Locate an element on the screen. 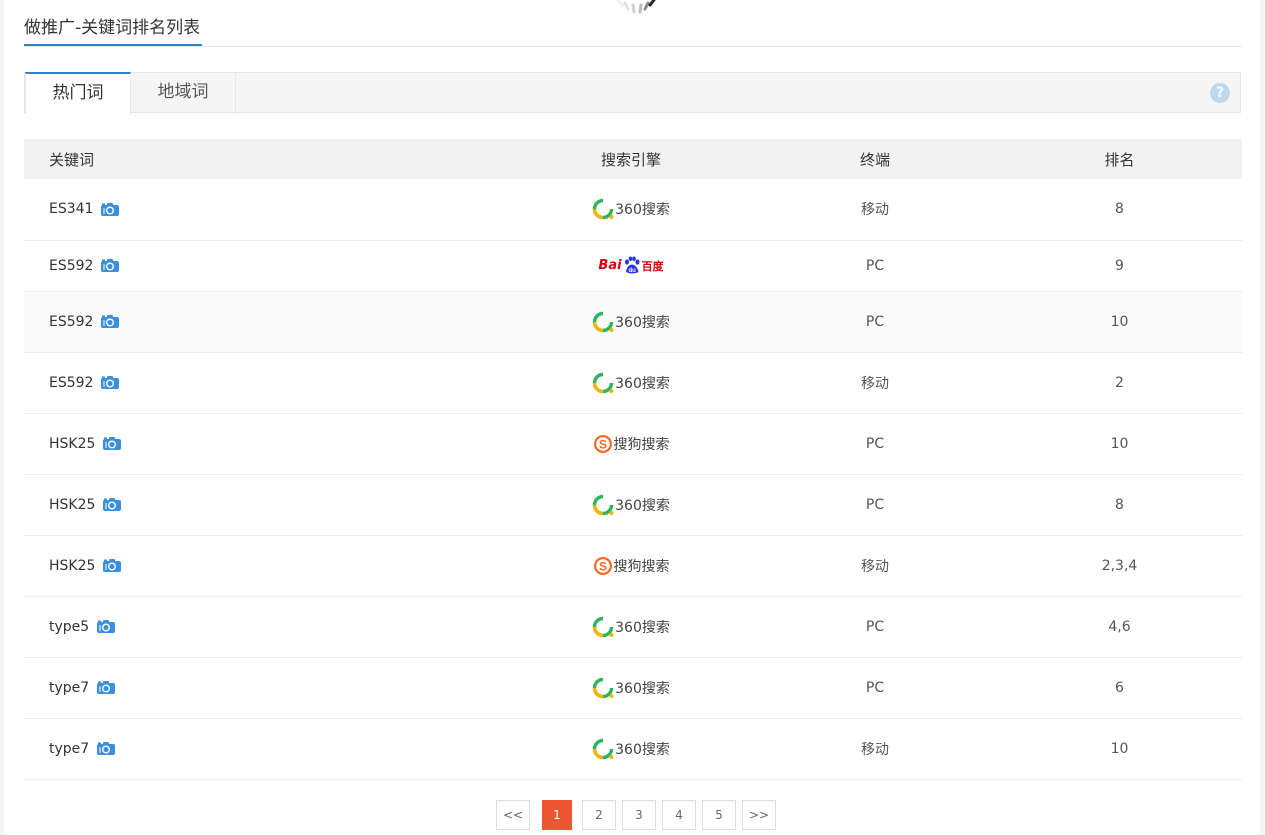 The height and width of the screenshot is (835, 1265). pagination-page-3: 3 is located at coordinates (639, 815).